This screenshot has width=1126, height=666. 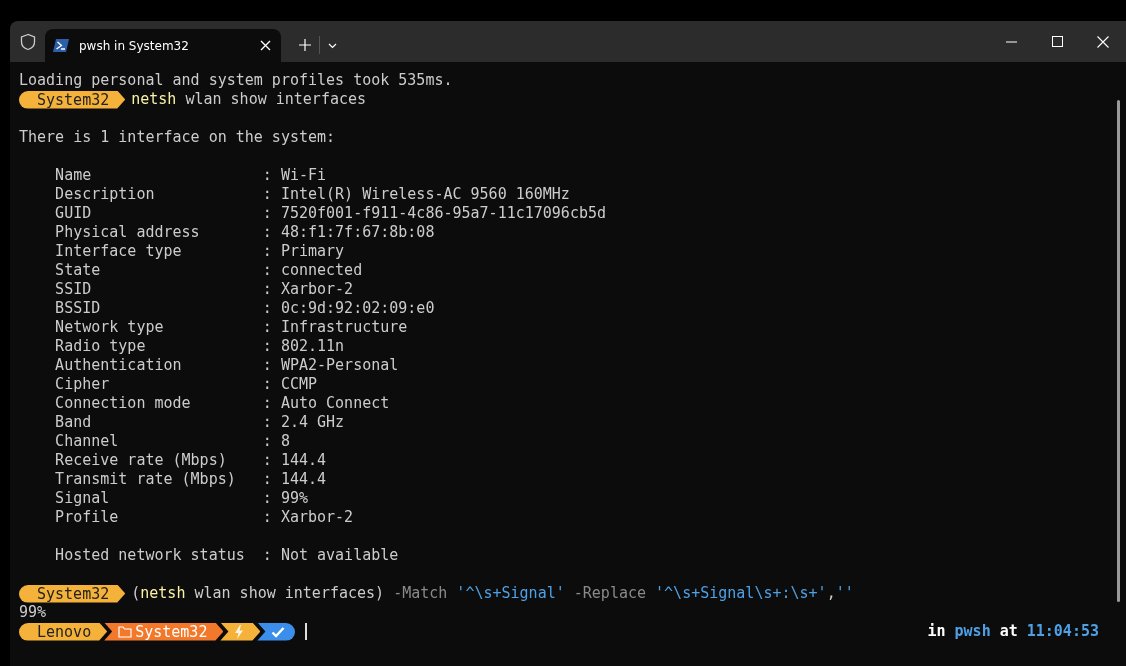 What do you see at coordinates (244, 232) in the screenshot?
I see `output-line: Physical address : 48:f1:7f:67:8b:08` at bounding box center [244, 232].